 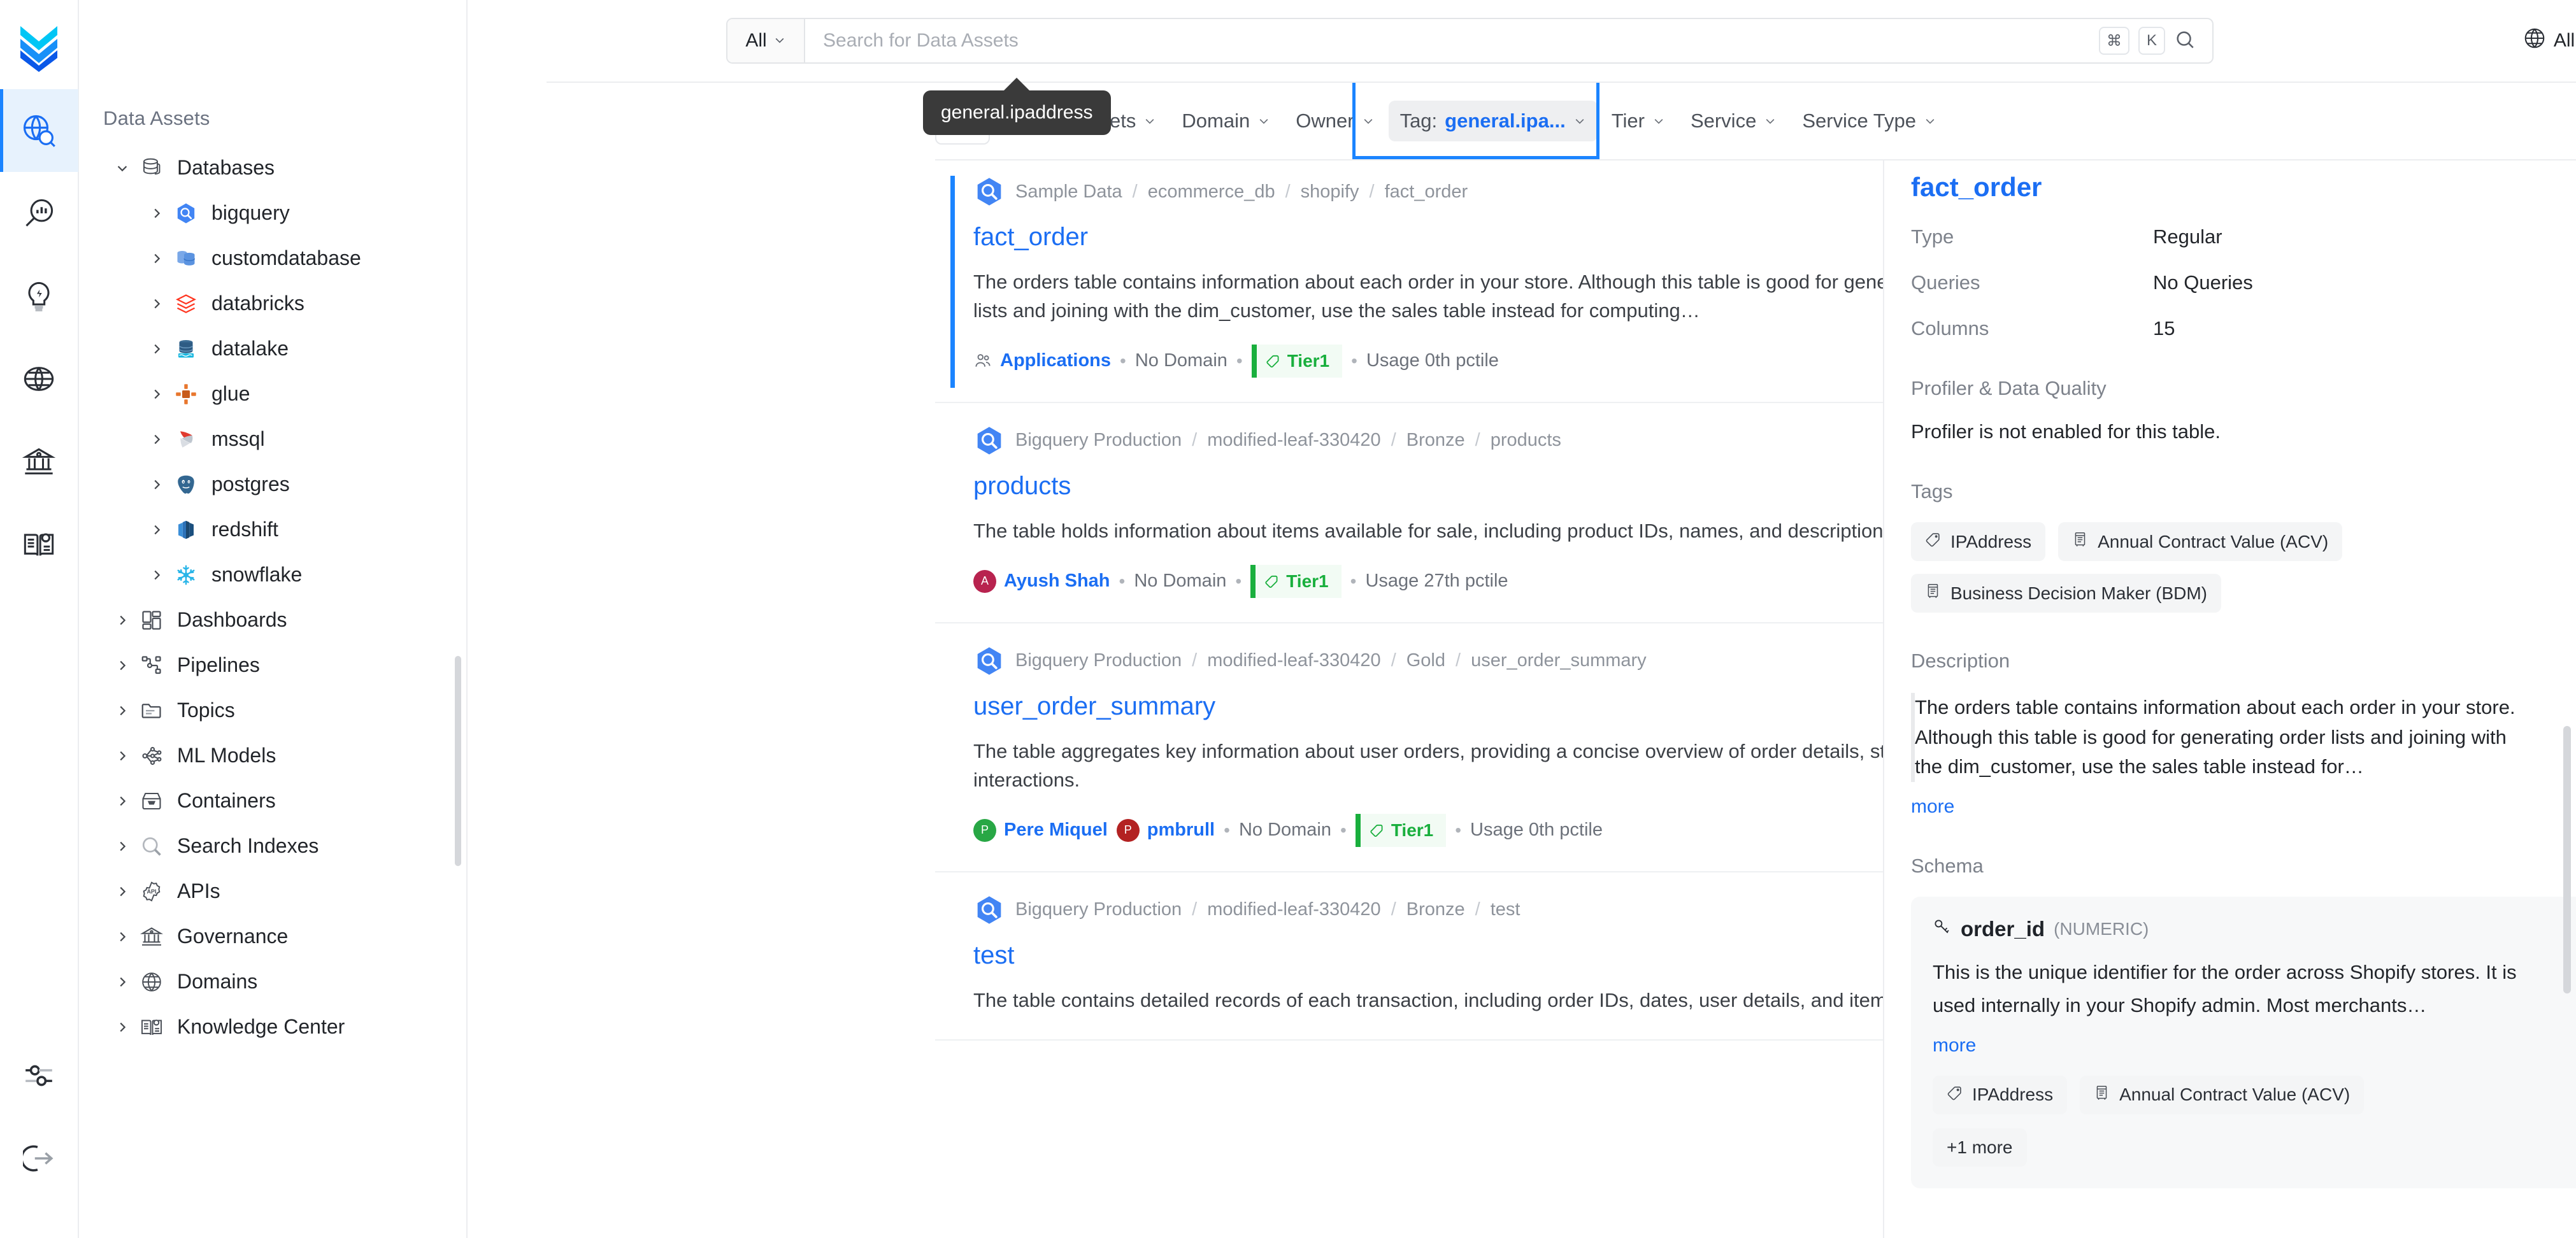 I want to click on sidebar-item-search-indexes: Search Indexes, so click(x=272, y=846).